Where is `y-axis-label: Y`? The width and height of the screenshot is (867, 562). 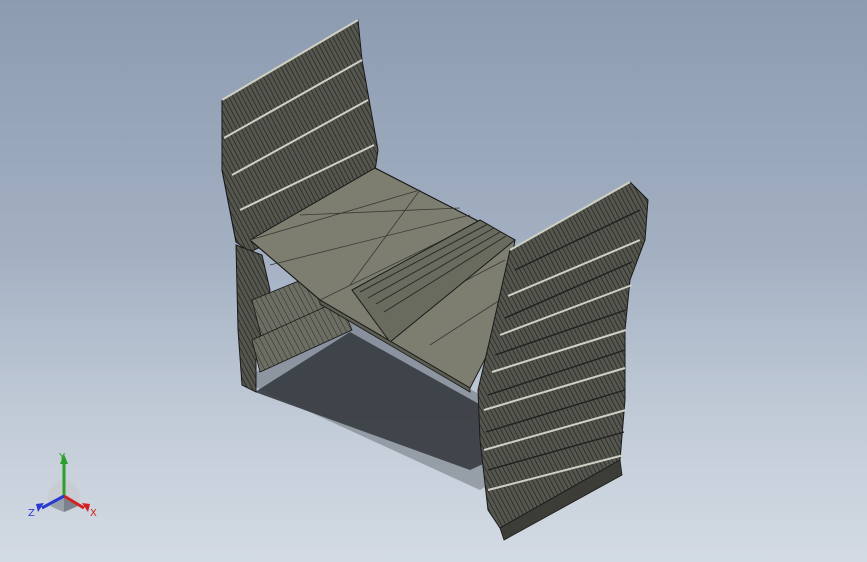 y-axis-label: Y is located at coordinates (62, 457).